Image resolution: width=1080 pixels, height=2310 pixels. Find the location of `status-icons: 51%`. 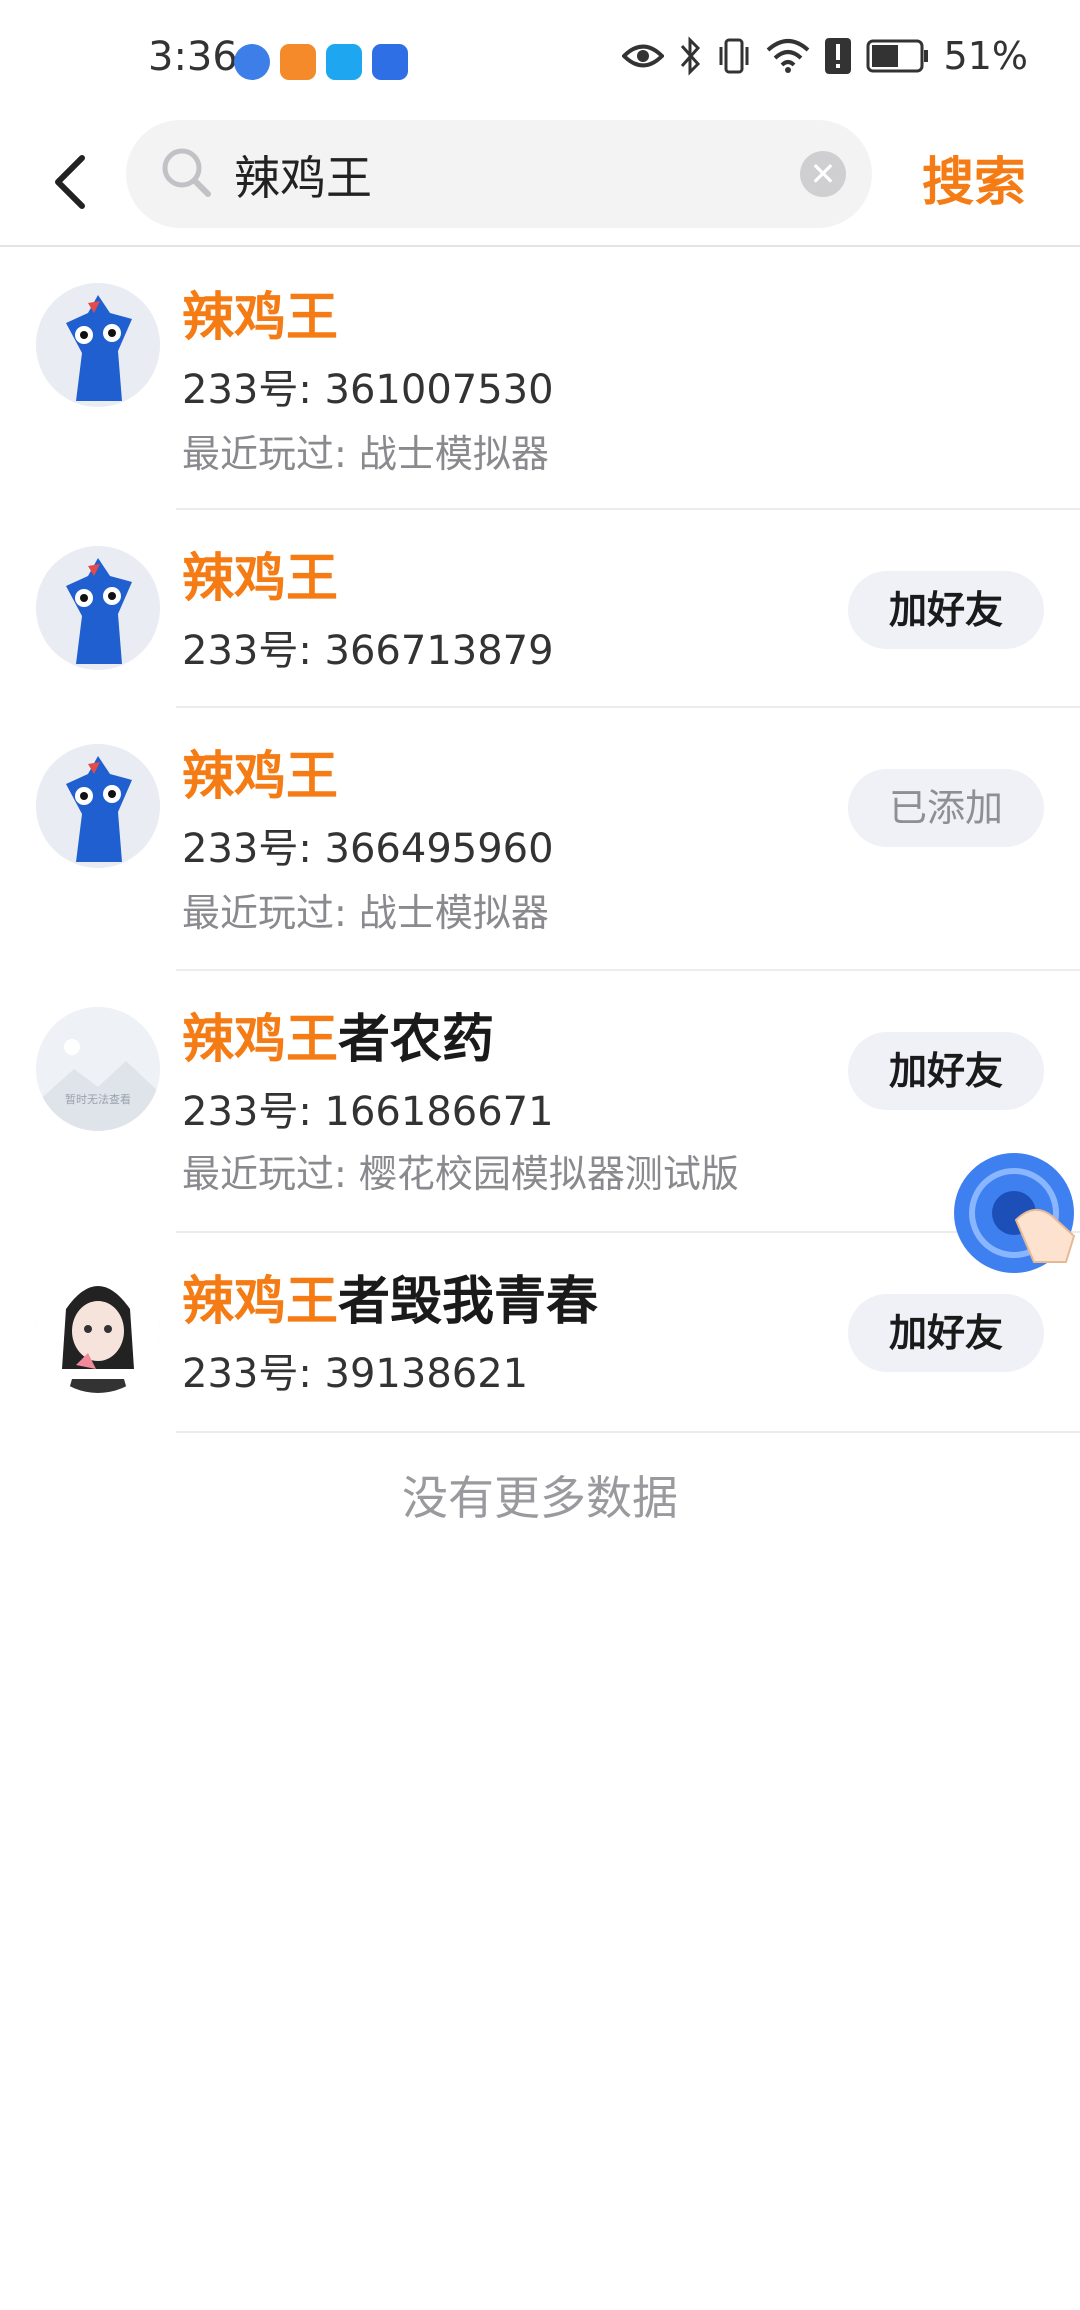

status-icons: 51% is located at coordinates (824, 56).